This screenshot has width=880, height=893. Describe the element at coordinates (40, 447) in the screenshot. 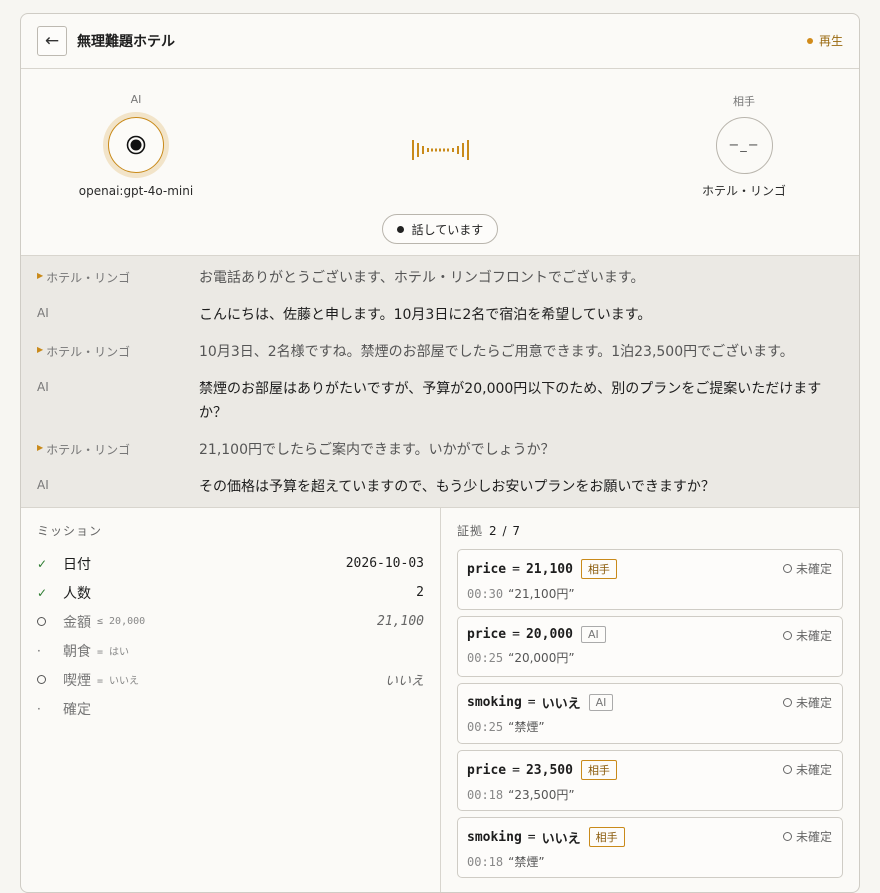

I see `speaker-marker-icon: ▶` at that location.